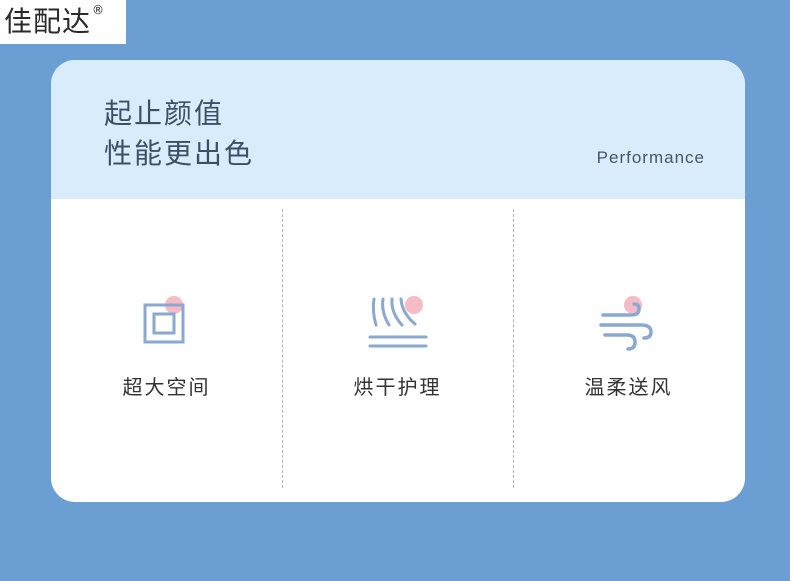  I want to click on header-subtitle-en: Performance, so click(650, 157).